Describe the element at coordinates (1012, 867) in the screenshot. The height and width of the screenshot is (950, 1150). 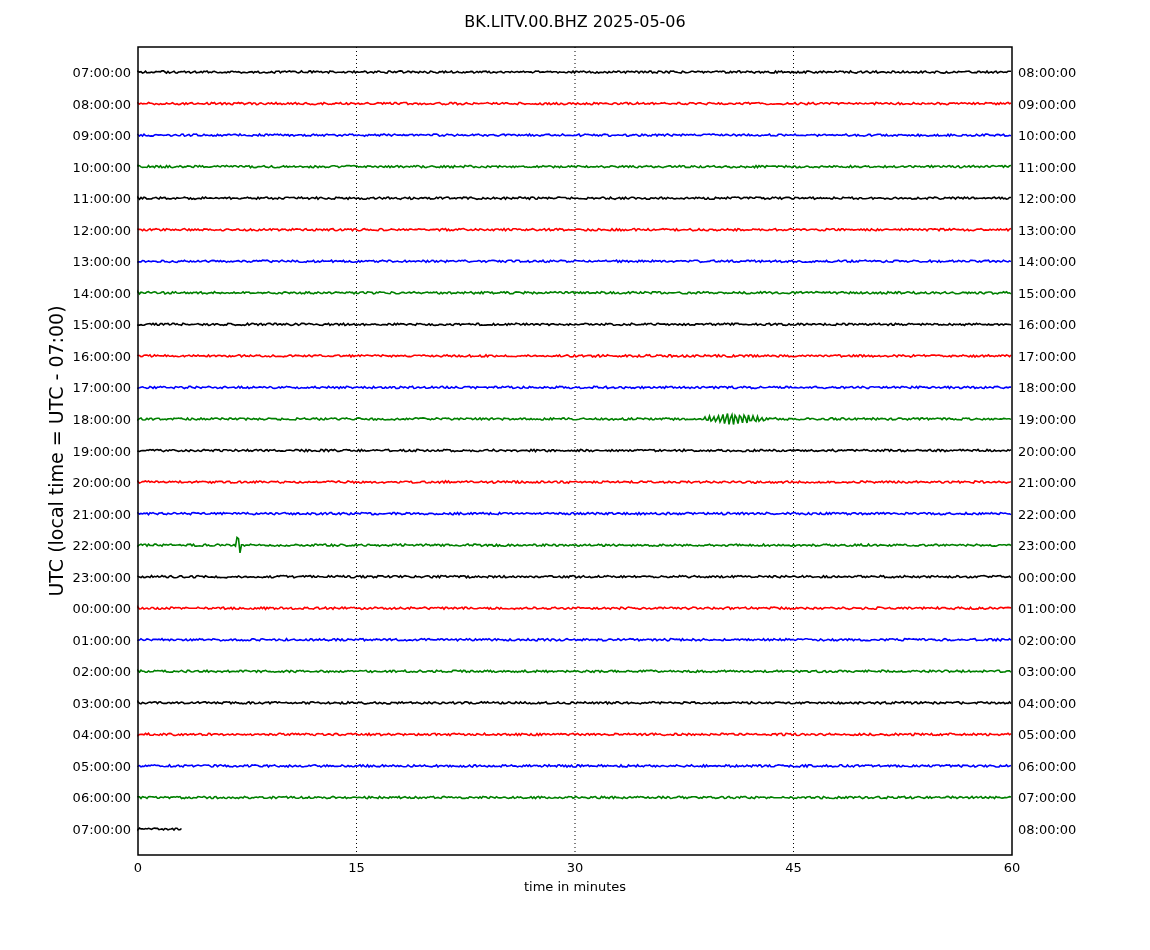
I see `x-tick-label: 60` at that location.